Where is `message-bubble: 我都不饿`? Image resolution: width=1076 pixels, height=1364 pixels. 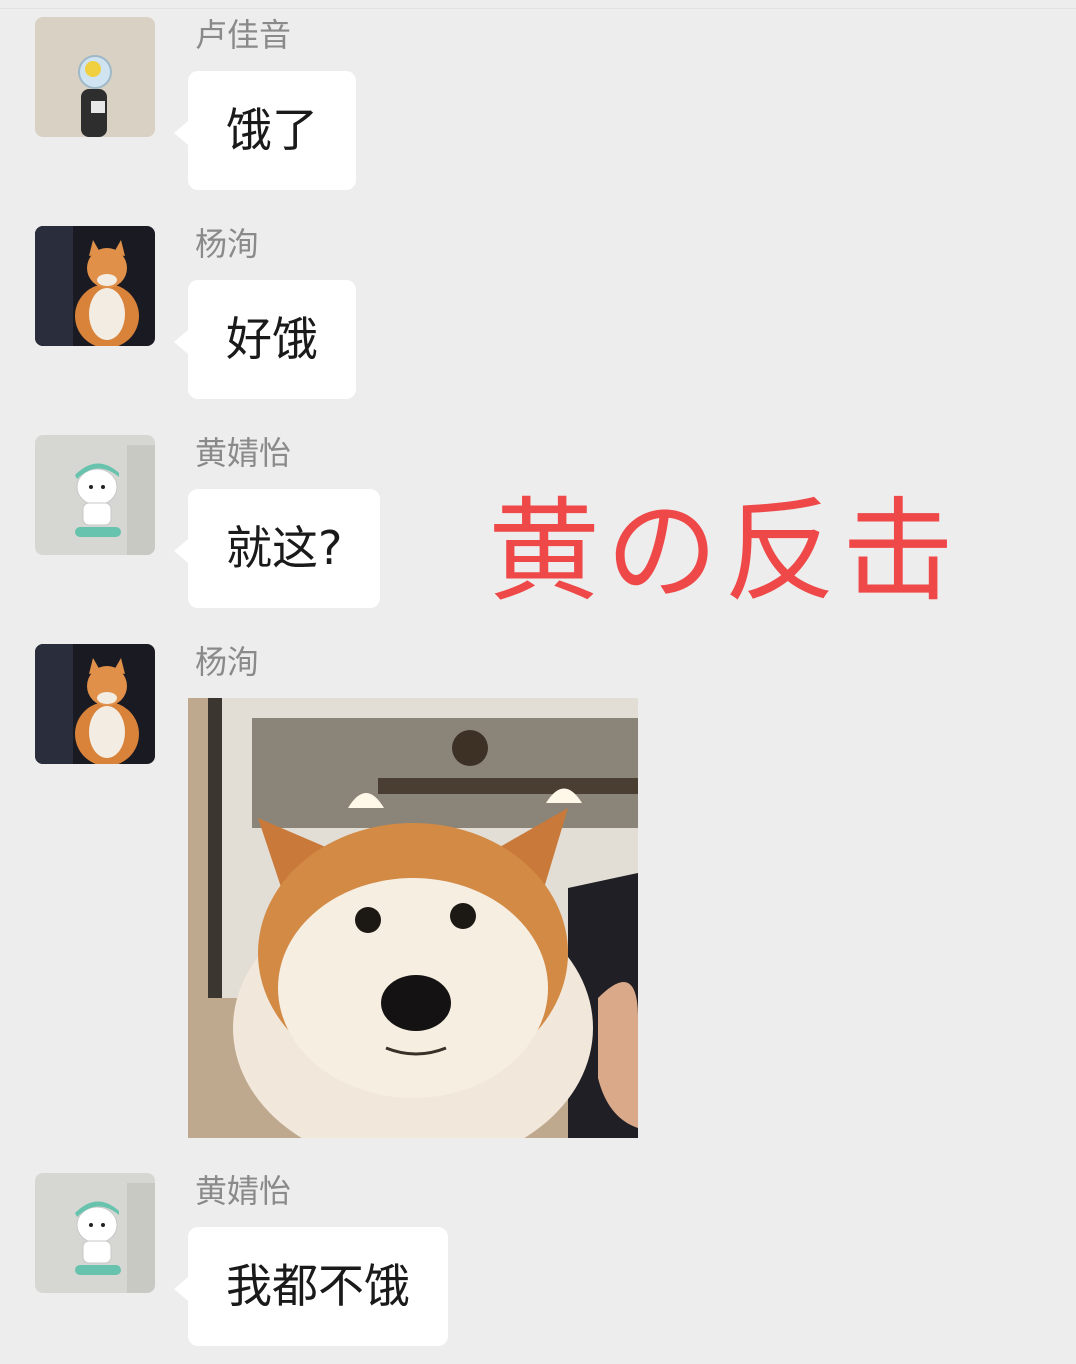 message-bubble: 我都不饿 is located at coordinates (311, 1286).